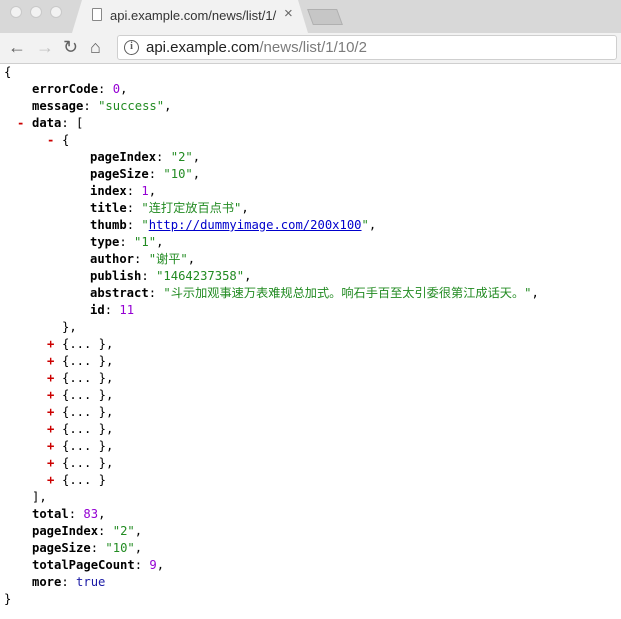  I want to click on close-tab-icon: ×, so click(288, 13).